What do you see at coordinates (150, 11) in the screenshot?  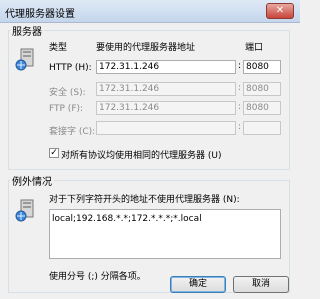 I see `title-bar: 代理服务器设置 ✕` at bounding box center [150, 11].